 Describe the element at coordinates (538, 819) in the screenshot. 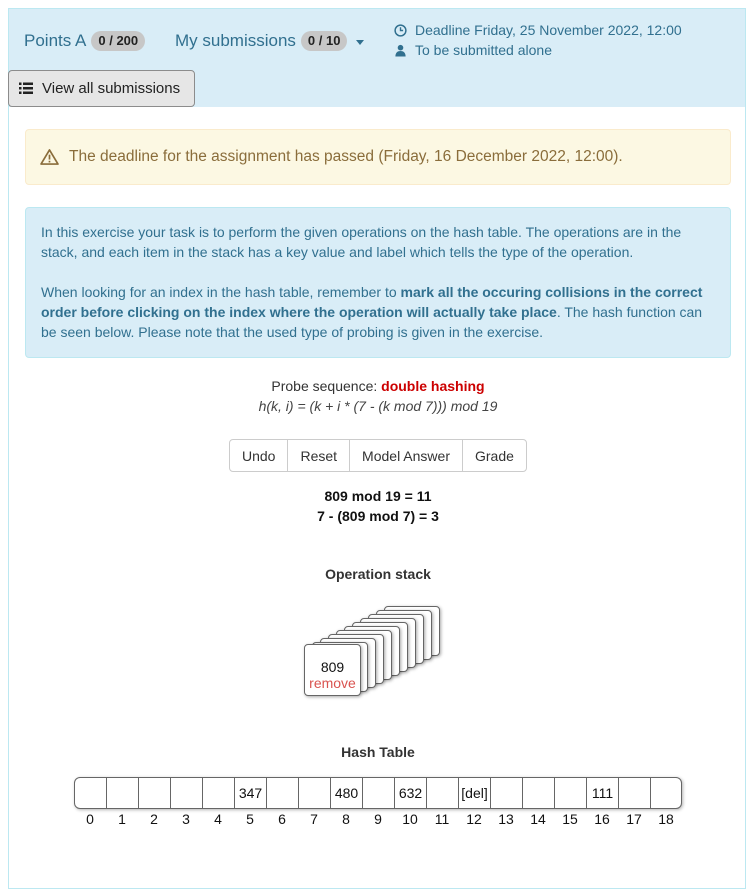

I see `hash-table-index: 14` at that location.